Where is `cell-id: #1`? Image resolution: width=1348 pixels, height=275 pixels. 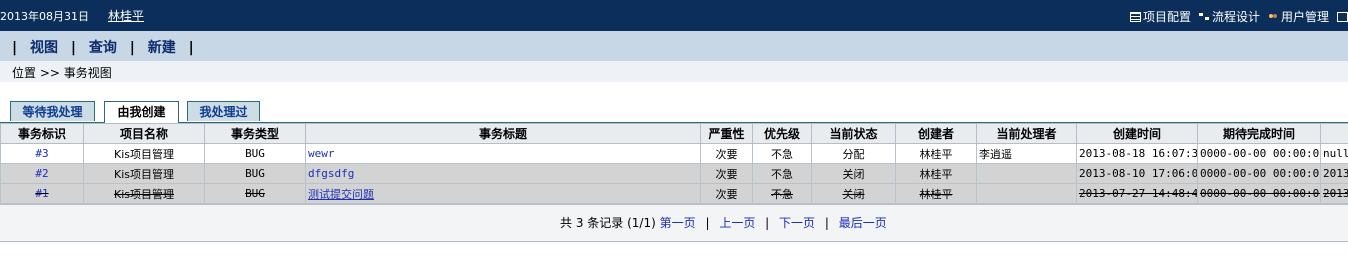 cell-id: #1 is located at coordinates (42, 193).